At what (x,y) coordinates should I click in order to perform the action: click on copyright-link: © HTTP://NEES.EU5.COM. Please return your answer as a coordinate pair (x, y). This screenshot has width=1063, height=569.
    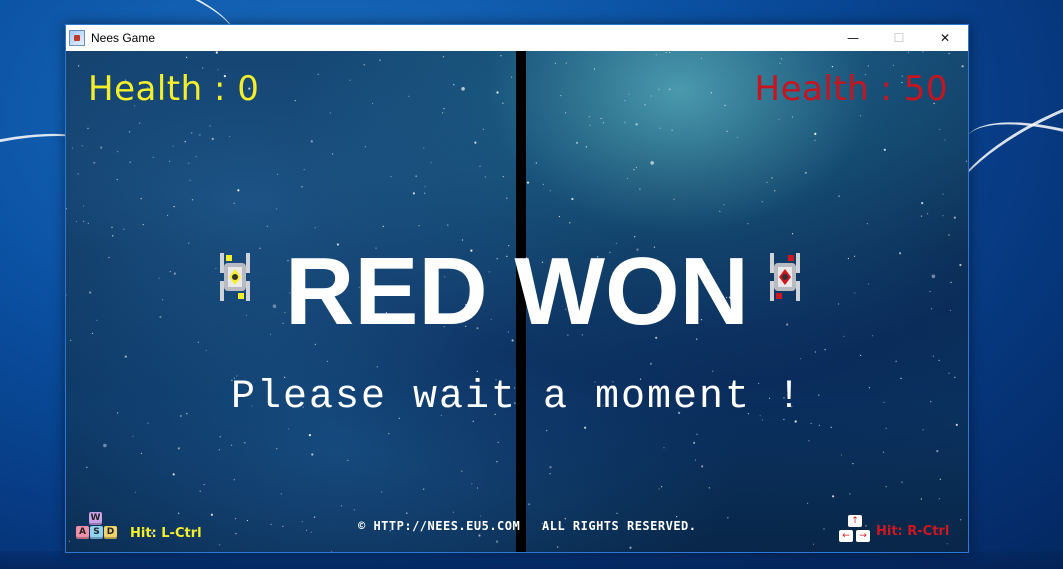
    Looking at the image, I should click on (439, 526).